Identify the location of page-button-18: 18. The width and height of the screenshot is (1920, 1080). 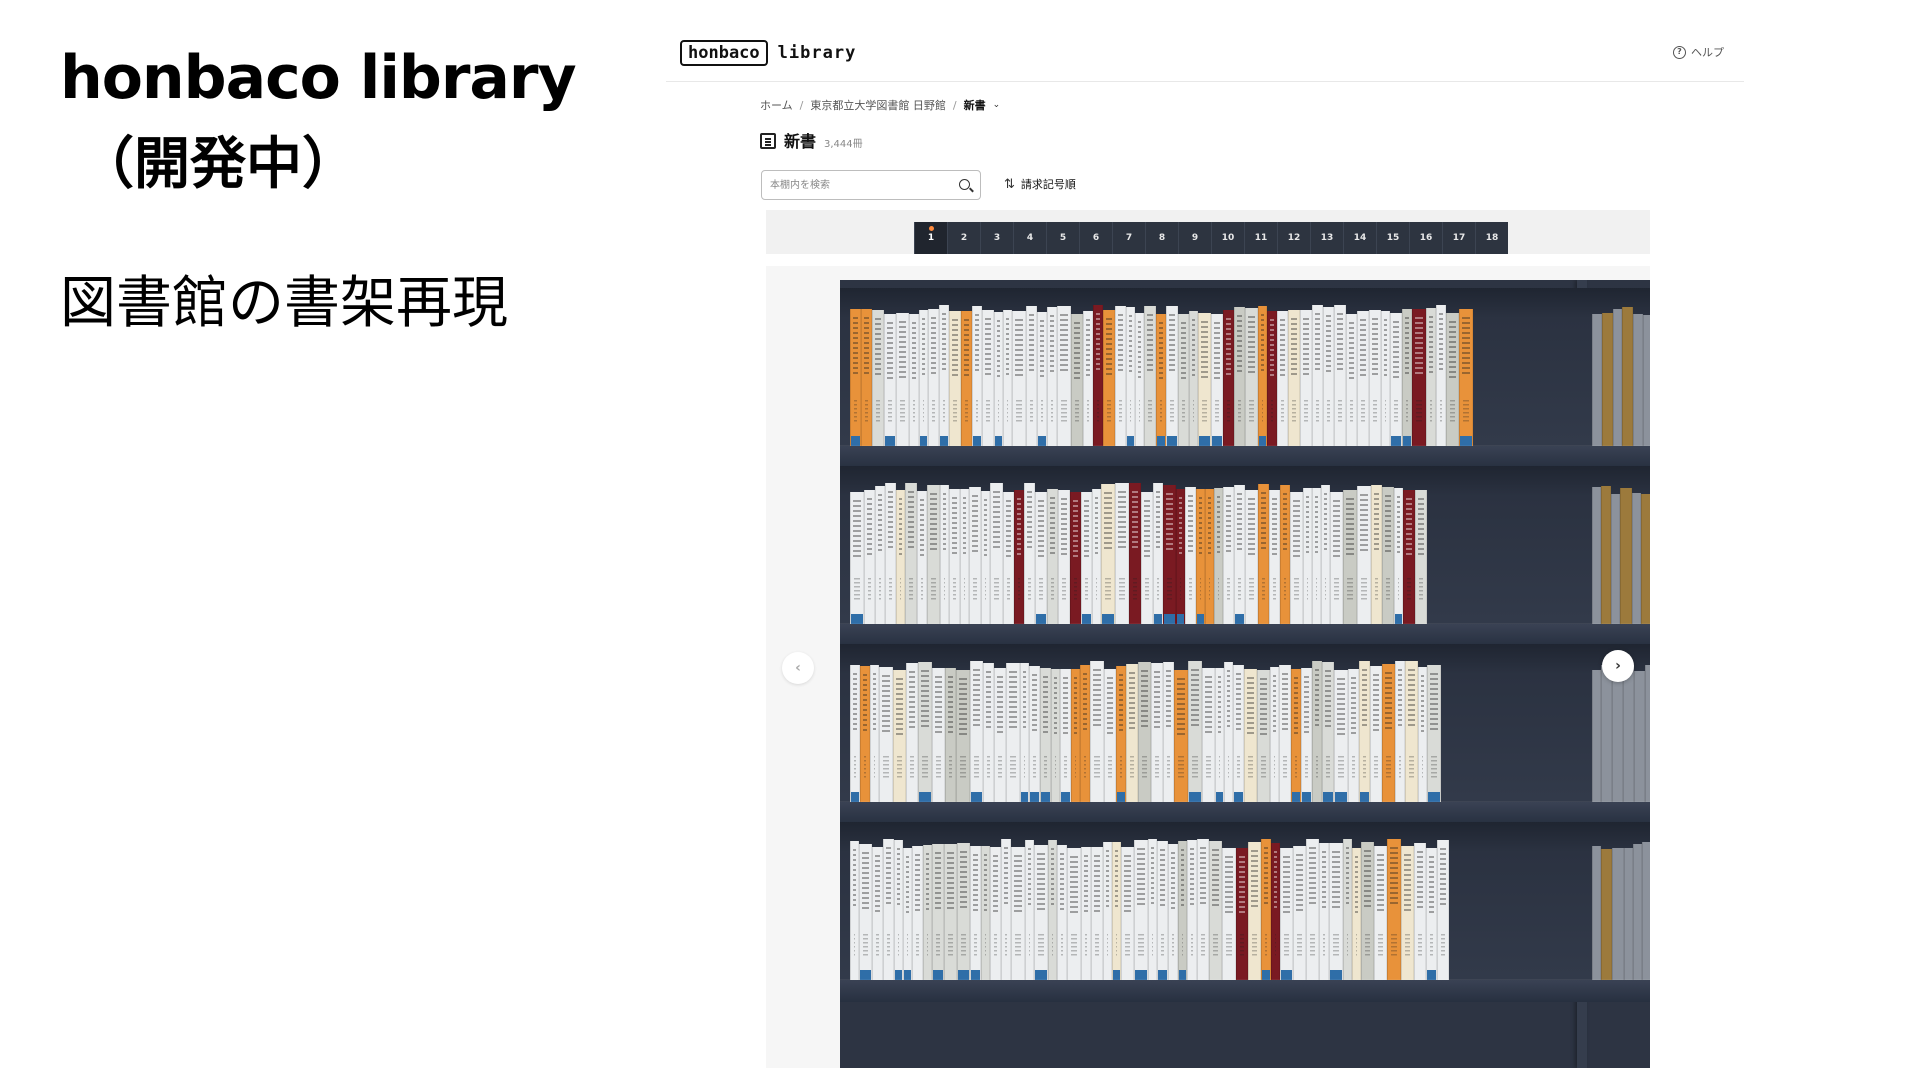
(1491, 238).